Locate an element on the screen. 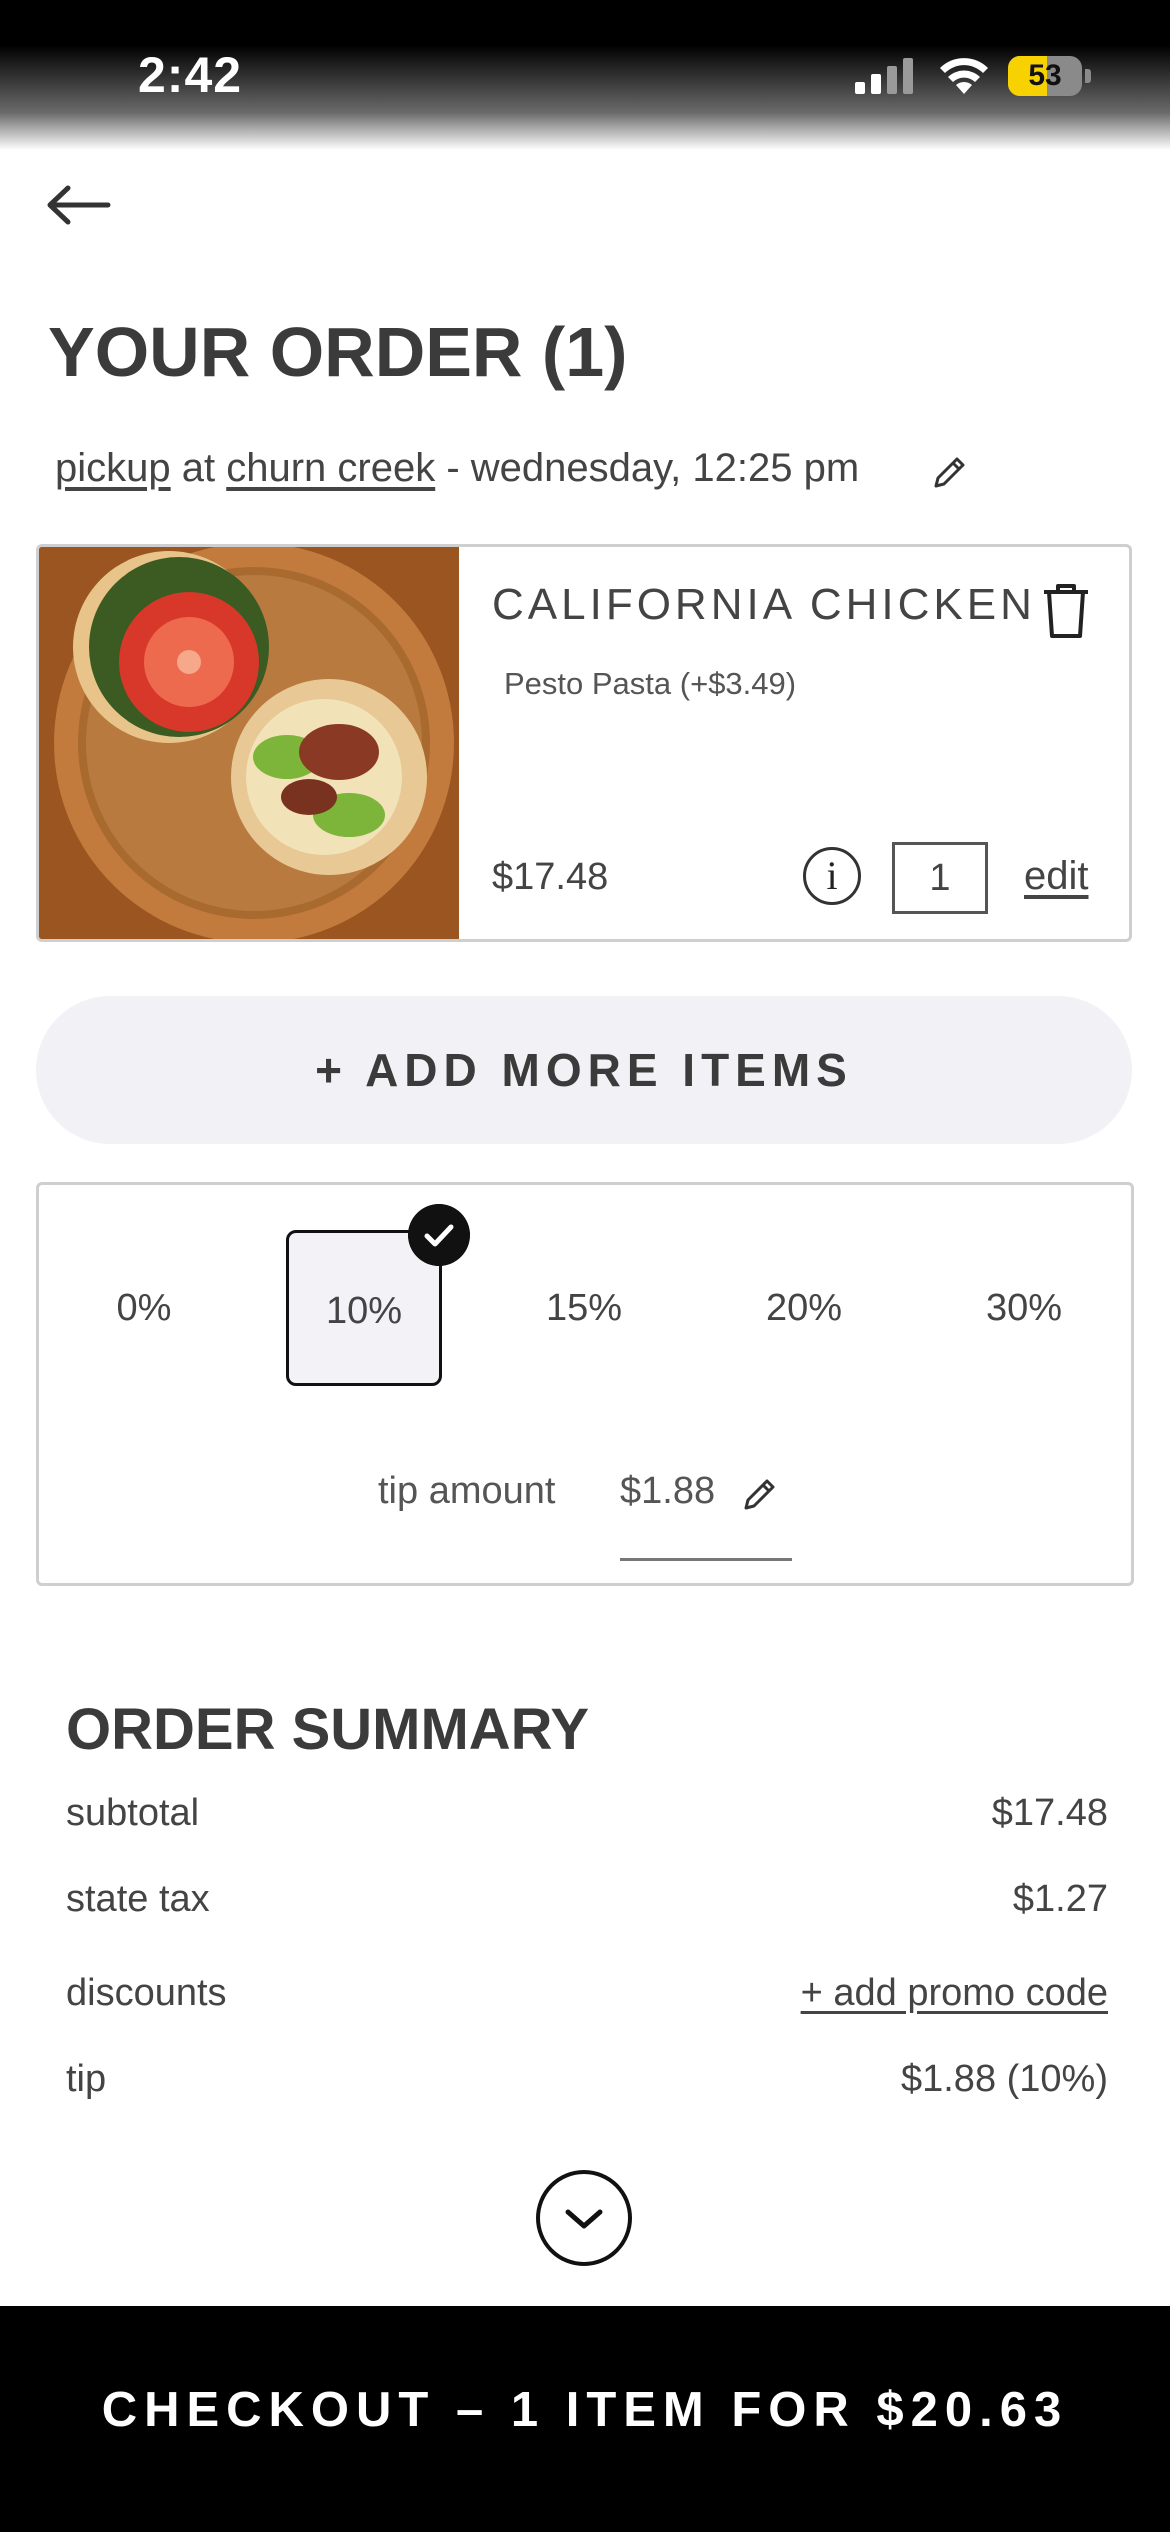 This screenshot has width=1170, height=2532. tip-amount-underline is located at coordinates (706, 1559).